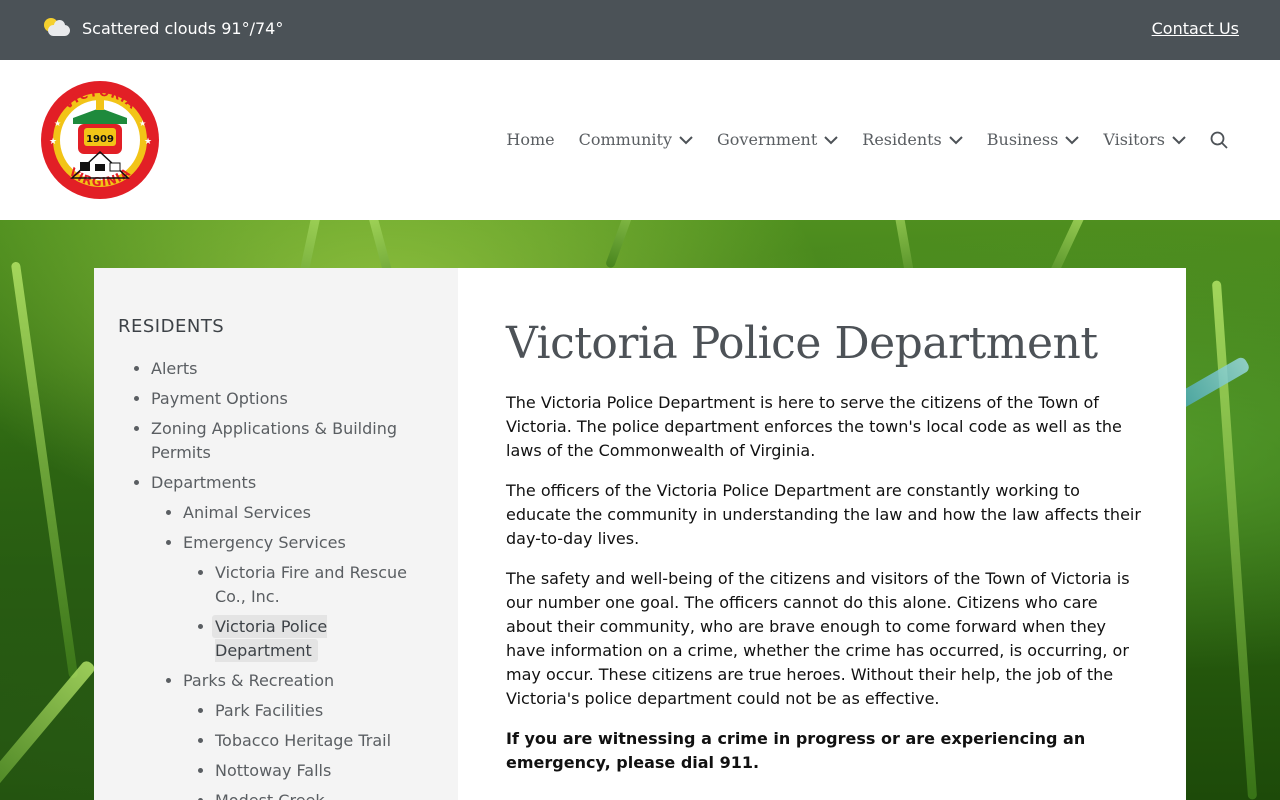 Image resolution: width=1280 pixels, height=800 pixels. Describe the element at coordinates (640, 30) in the screenshot. I see `utility-bar: Scattered clouds 91°/74° Contact Us` at that location.